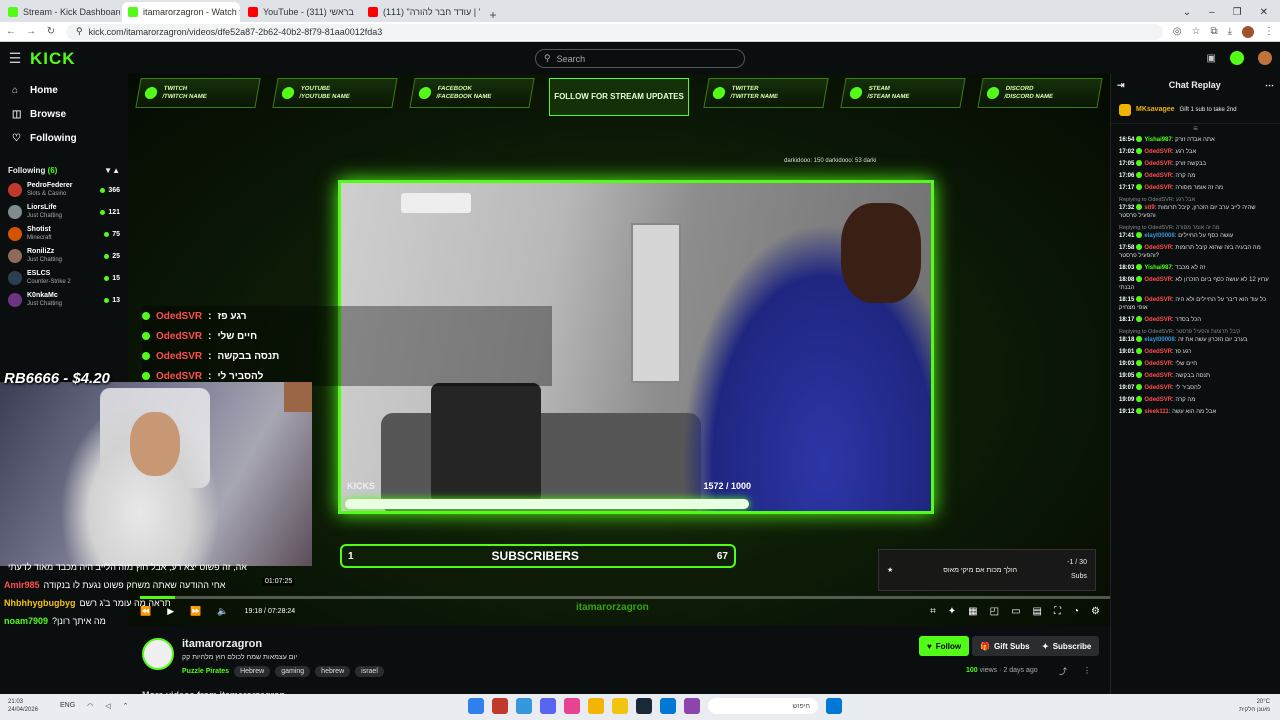 The height and width of the screenshot is (720, 1280). Describe the element at coordinates (369, 671) in the screenshot. I see `tag-chip: israel` at that location.